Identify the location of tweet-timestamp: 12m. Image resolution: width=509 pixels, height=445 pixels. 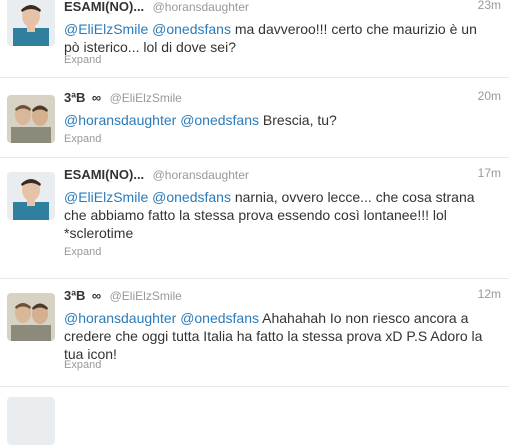
(489, 294).